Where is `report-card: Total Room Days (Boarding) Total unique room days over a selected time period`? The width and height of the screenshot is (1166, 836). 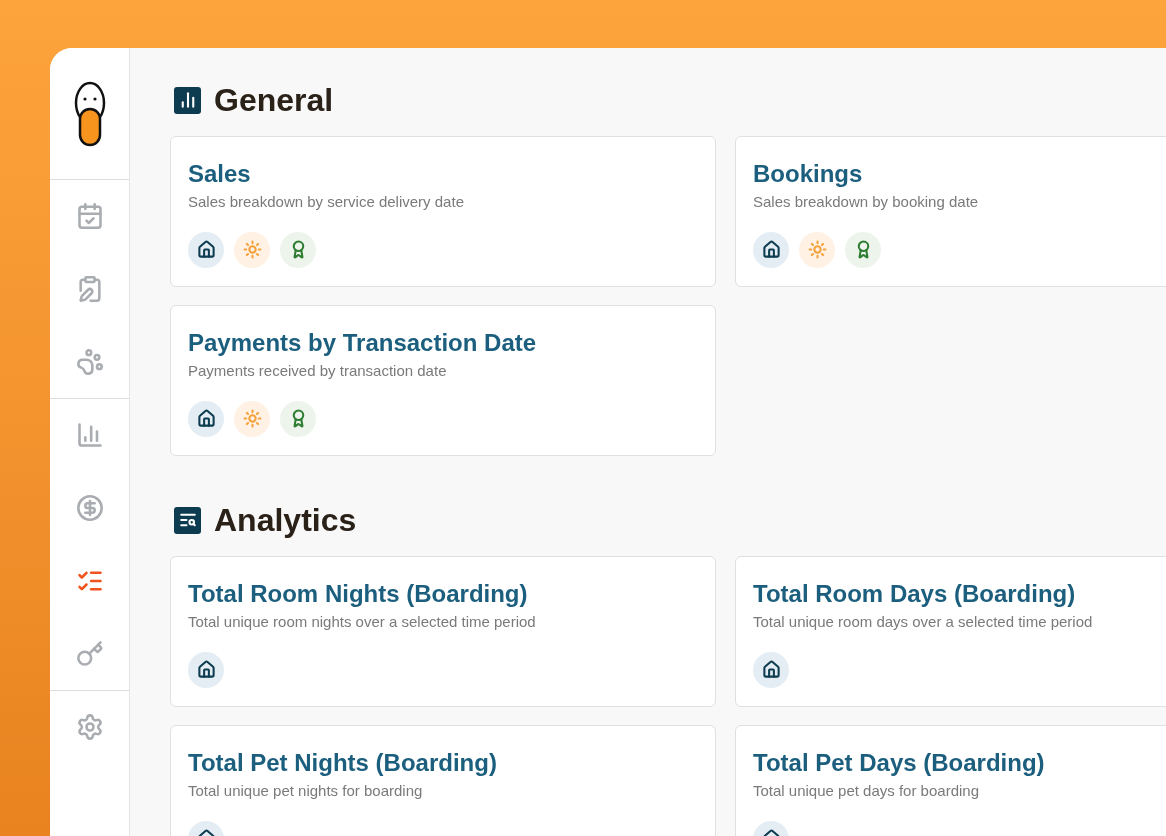 report-card: Total Room Days (Boarding) Total unique room days over a selected time period is located at coordinates (950, 631).